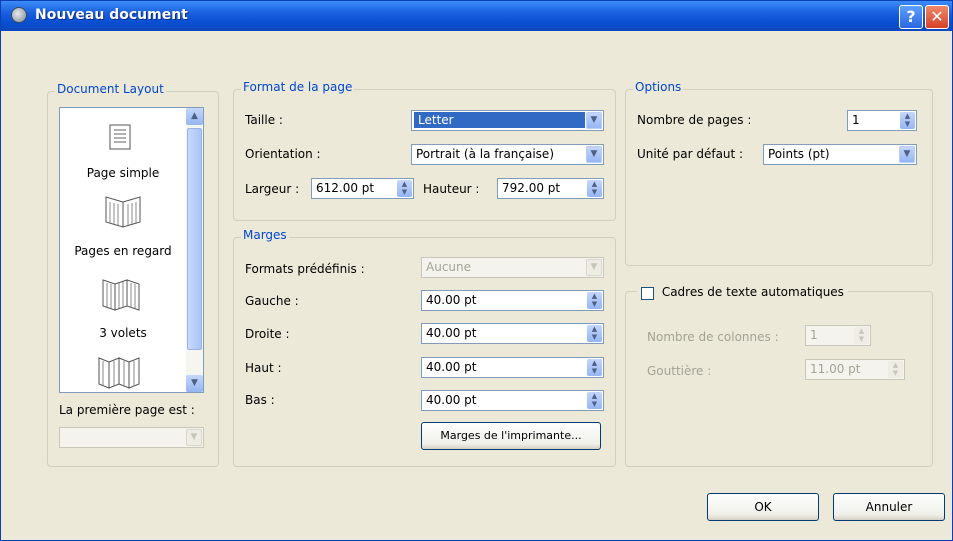 The image size is (953, 541). What do you see at coordinates (194, 116) in the screenshot?
I see `scroll-up-arrow-icon: ▲` at bounding box center [194, 116].